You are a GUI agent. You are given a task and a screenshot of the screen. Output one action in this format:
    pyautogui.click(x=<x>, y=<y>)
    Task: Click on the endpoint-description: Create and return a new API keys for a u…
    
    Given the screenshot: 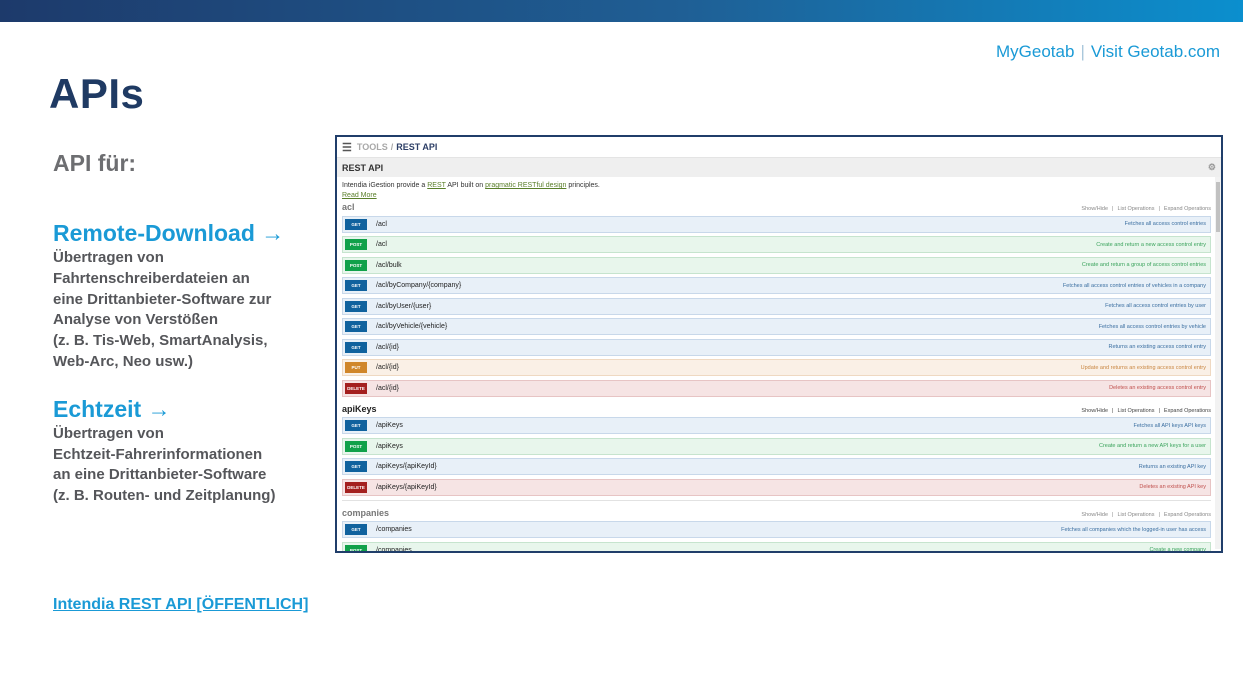 What is the action you would take?
    pyautogui.click(x=1152, y=446)
    